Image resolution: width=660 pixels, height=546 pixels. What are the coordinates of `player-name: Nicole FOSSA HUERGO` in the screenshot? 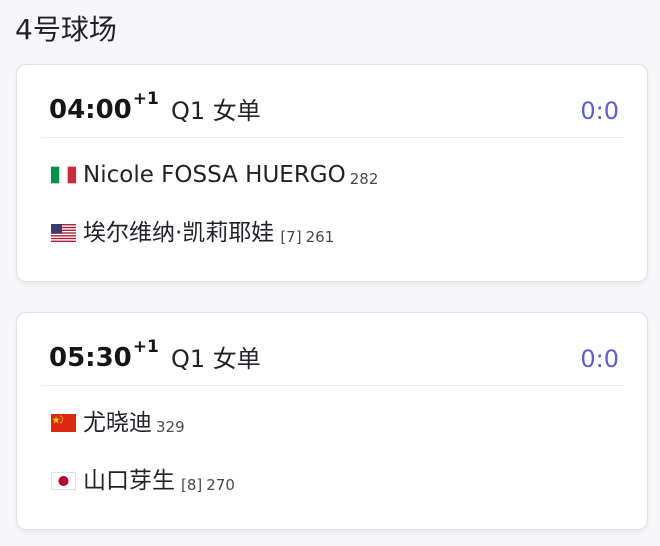 It's located at (214, 175).